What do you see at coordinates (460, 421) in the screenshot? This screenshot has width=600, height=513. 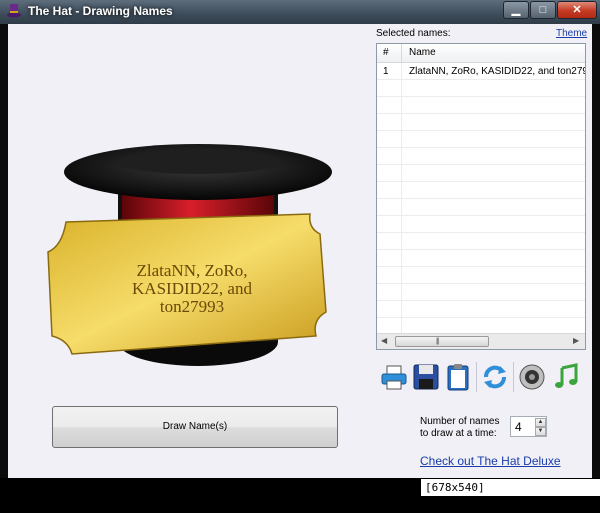 I see `number-label-line-1: Number of names` at bounding box center [460, 421].